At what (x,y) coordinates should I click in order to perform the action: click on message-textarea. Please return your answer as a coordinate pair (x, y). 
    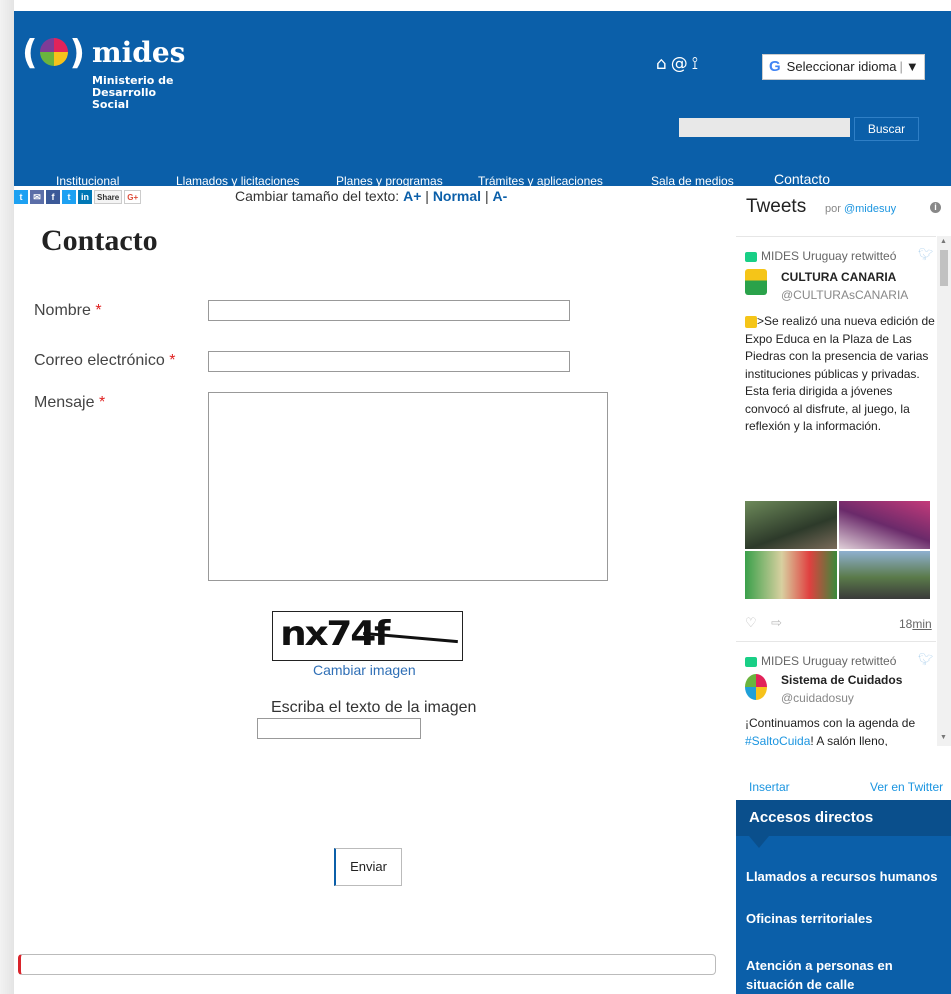
    Looking at the image, I should click on (408, 486).